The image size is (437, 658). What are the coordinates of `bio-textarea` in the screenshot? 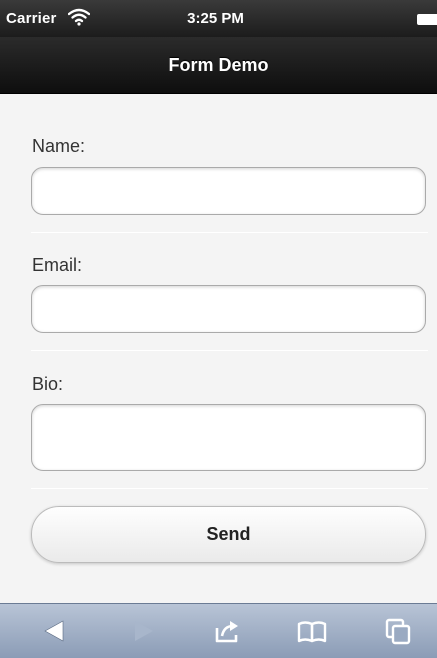 It's located at (228, 437).